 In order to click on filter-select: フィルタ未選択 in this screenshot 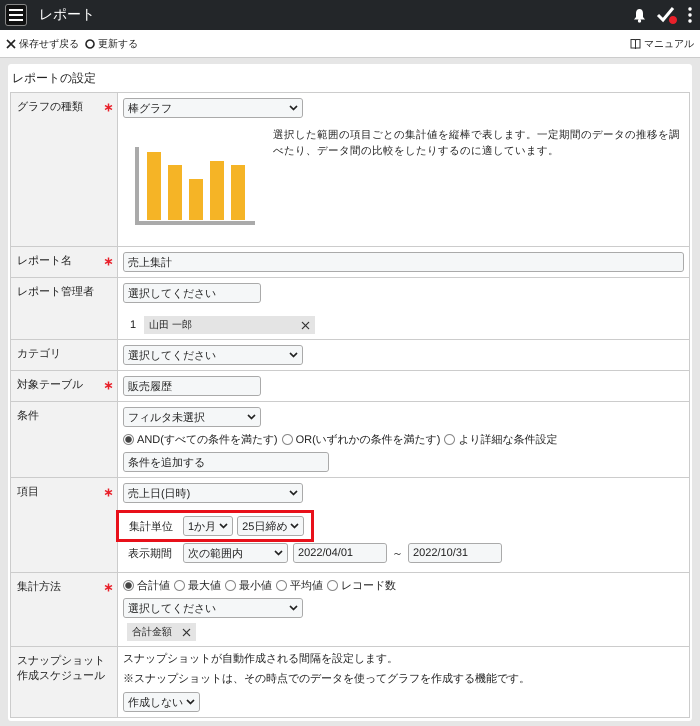, I will do `click(192, 417)`.